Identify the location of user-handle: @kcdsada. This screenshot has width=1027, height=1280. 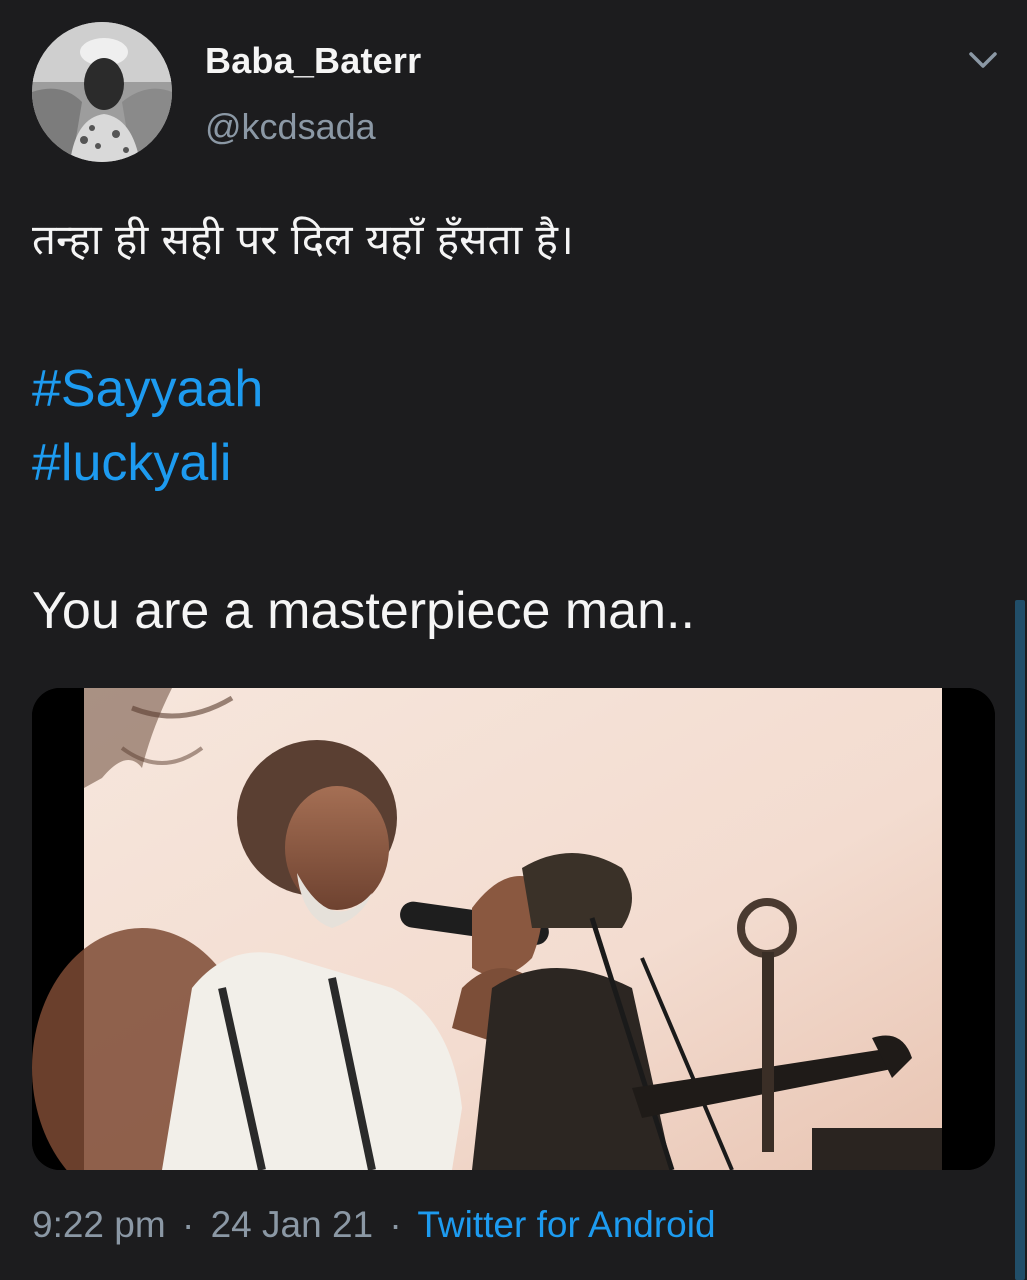
(290, 127).